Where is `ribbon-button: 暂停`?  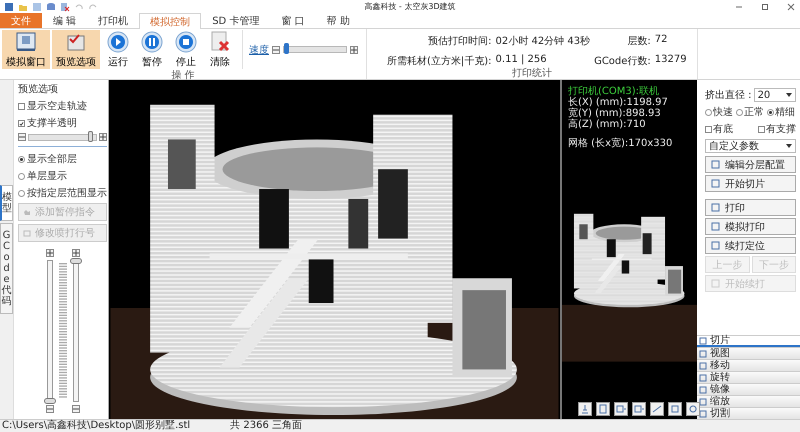 ribbon-button: 暂停 is located at coordinates (152, 49).